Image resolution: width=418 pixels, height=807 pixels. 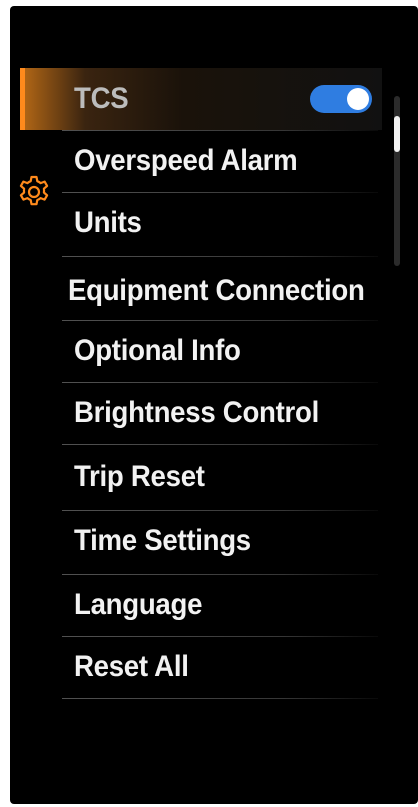 What do you see at coordinates (186, 160) in the screenshot?
I see `menu-item-label: Overspeed Alarm` at bounding box center [186, 160].